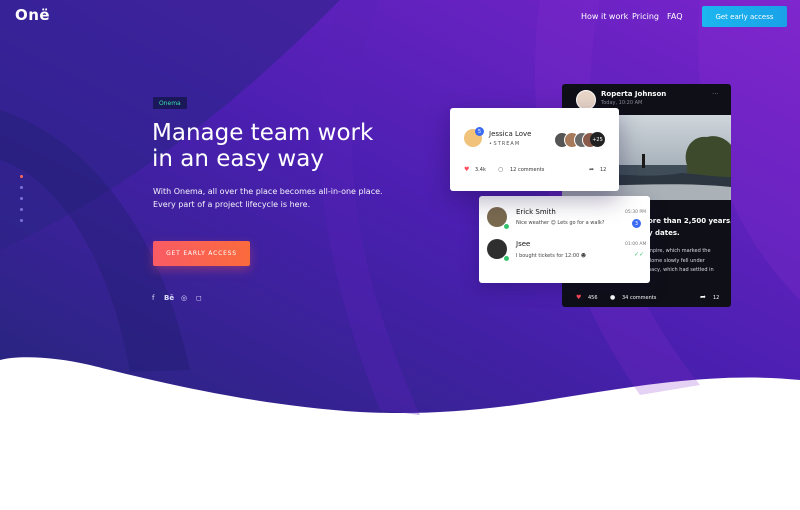 This screenshot has height=510, width=800. Describe the element at coordinates (597, 139) in the screenshot. I see `more-members-badge: +25` at that location.